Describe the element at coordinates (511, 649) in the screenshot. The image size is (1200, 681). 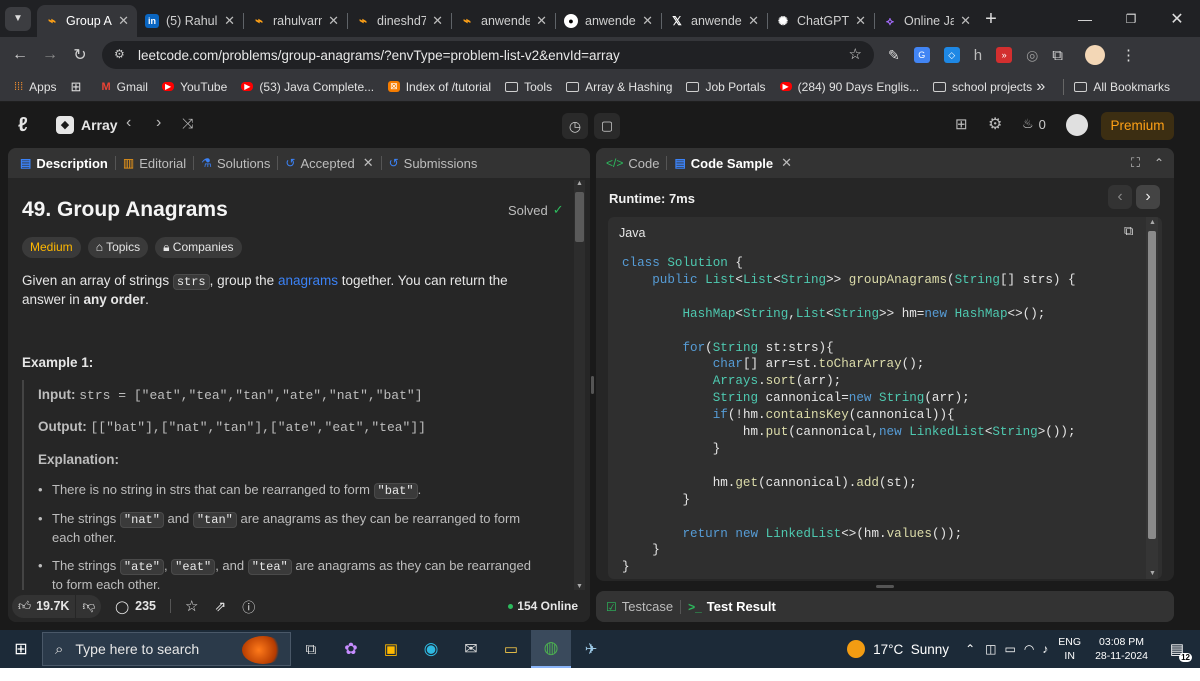
I see `file-explorer-icon: ▭` at that location.